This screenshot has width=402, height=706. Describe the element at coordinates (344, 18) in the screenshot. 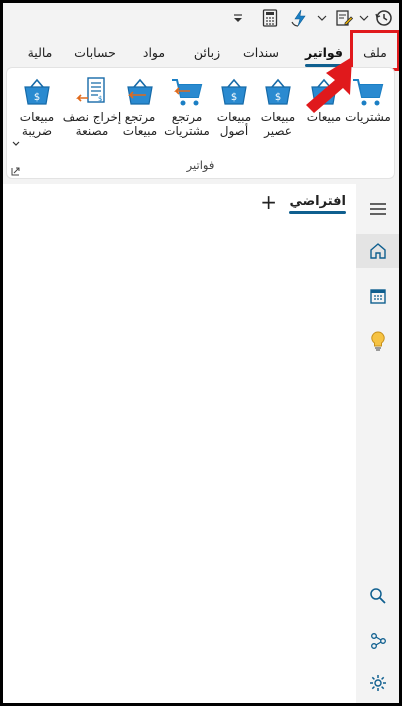

I see `edit-document-icon` at that location.